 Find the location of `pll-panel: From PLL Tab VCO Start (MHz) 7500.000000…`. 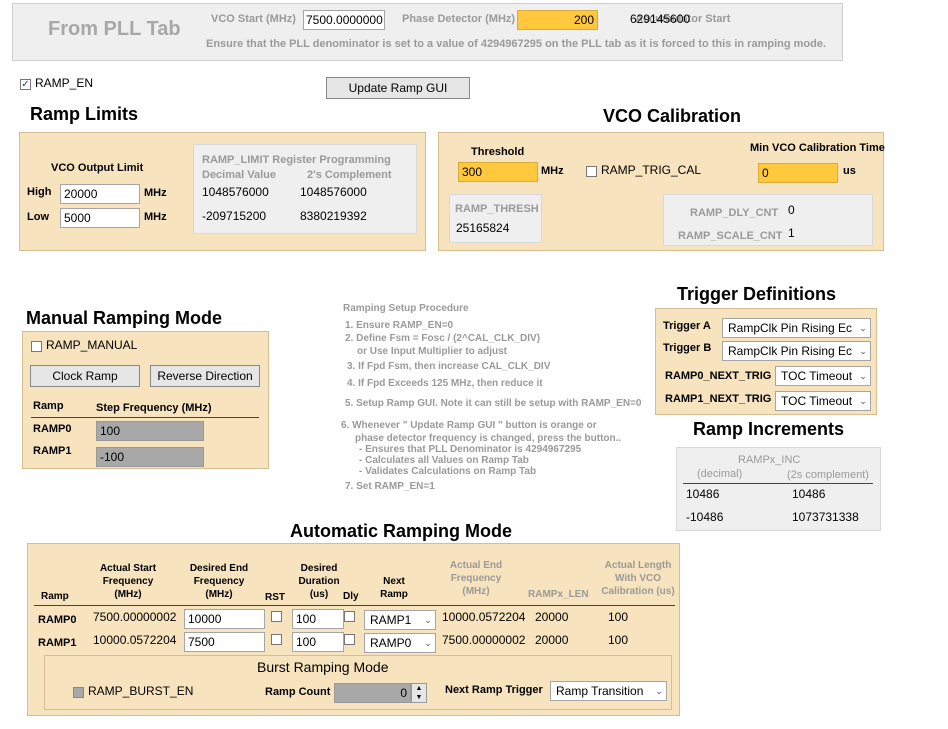

pll-panel: From PLL Tab VCO Start (MHz) 7500.000000… is located at coordinates (427, 32).